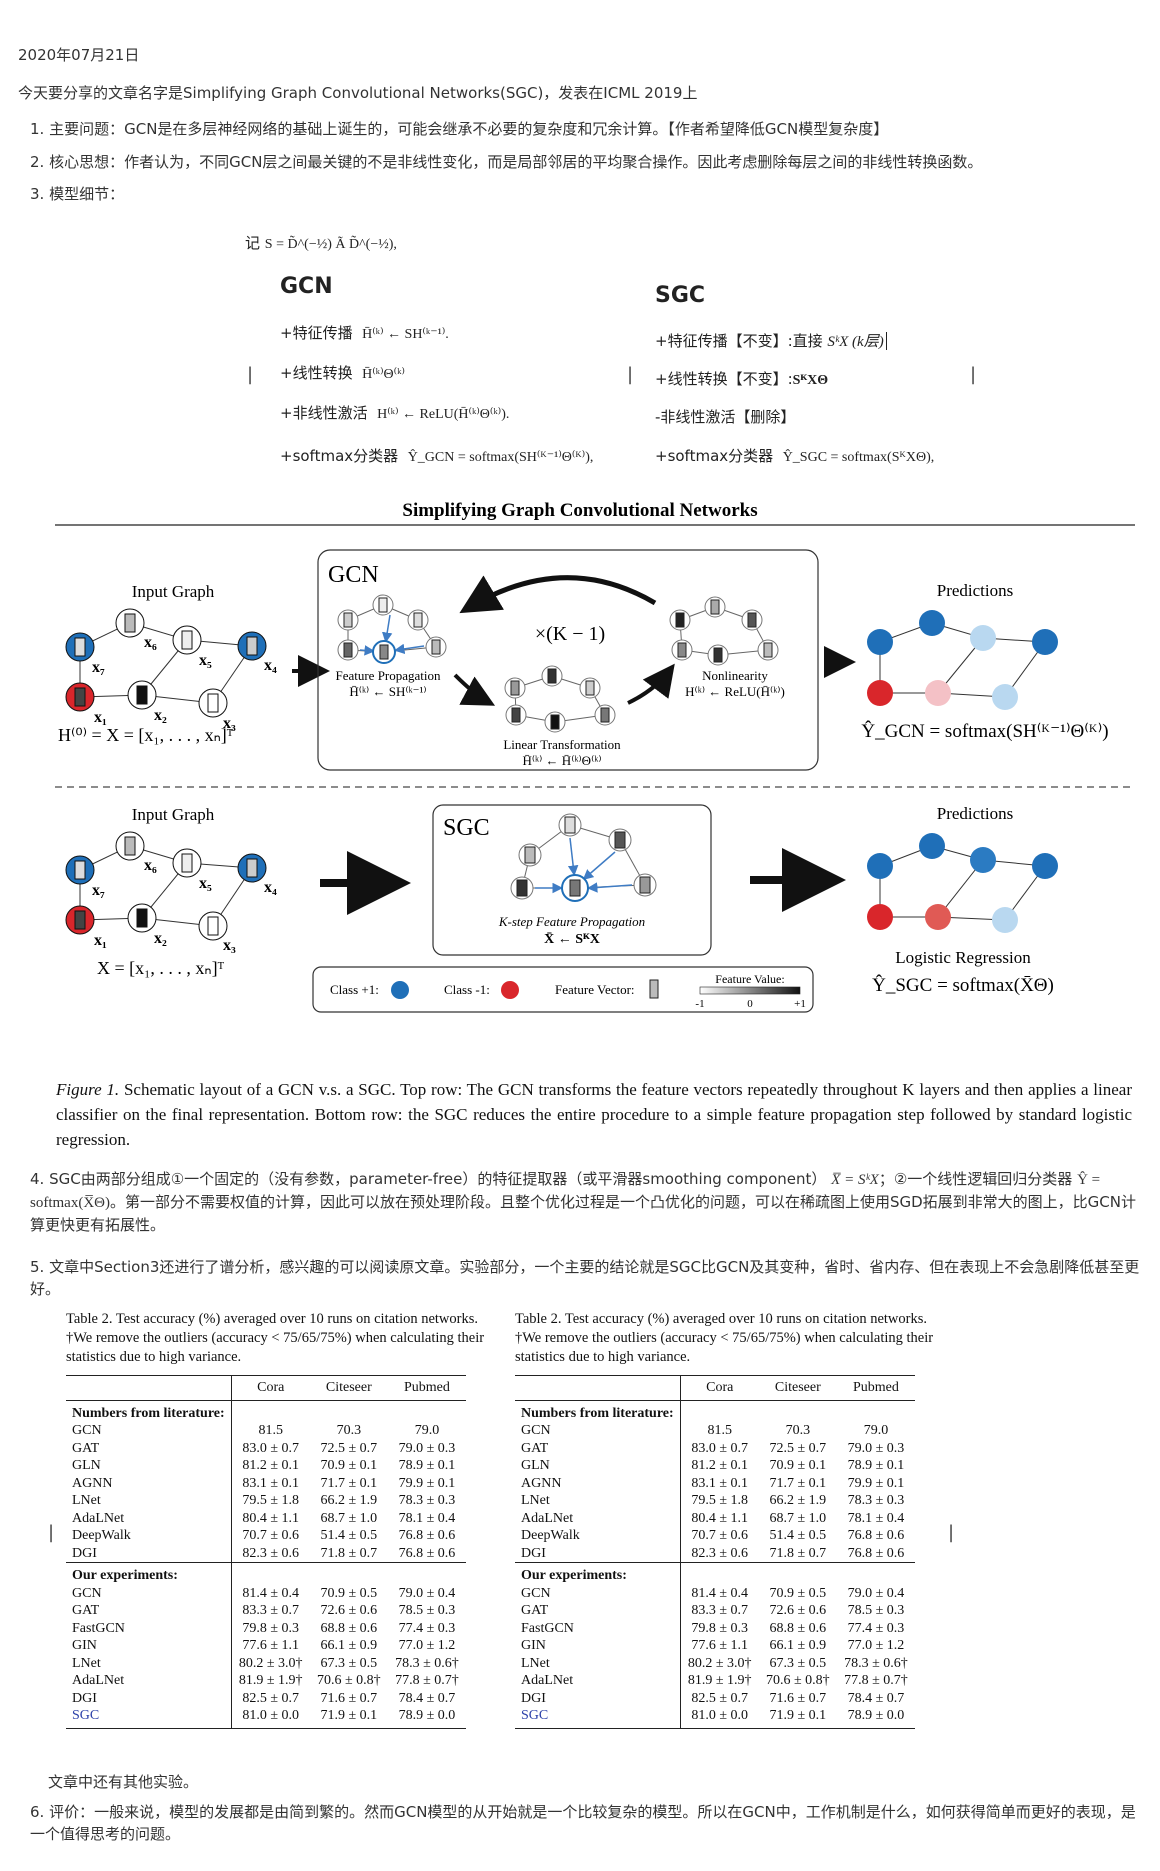 The image size is (1160, 1871). Describe the element at coordinates (270, 1663) in the screenshot. I see `accuracy-cell: 80.2 ± 3.0†` at that location.